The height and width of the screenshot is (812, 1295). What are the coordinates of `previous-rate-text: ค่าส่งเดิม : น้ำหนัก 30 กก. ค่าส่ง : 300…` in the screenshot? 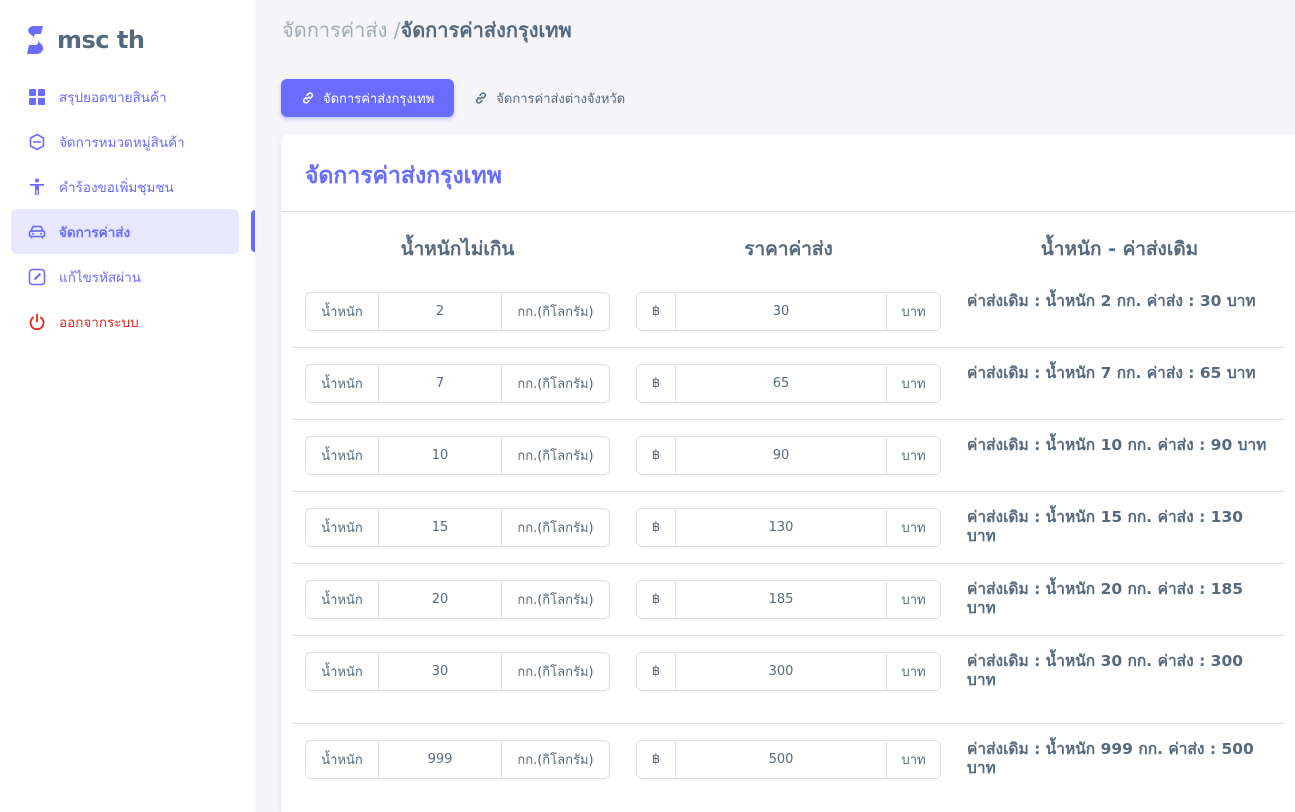 It's located at (1105, 670).